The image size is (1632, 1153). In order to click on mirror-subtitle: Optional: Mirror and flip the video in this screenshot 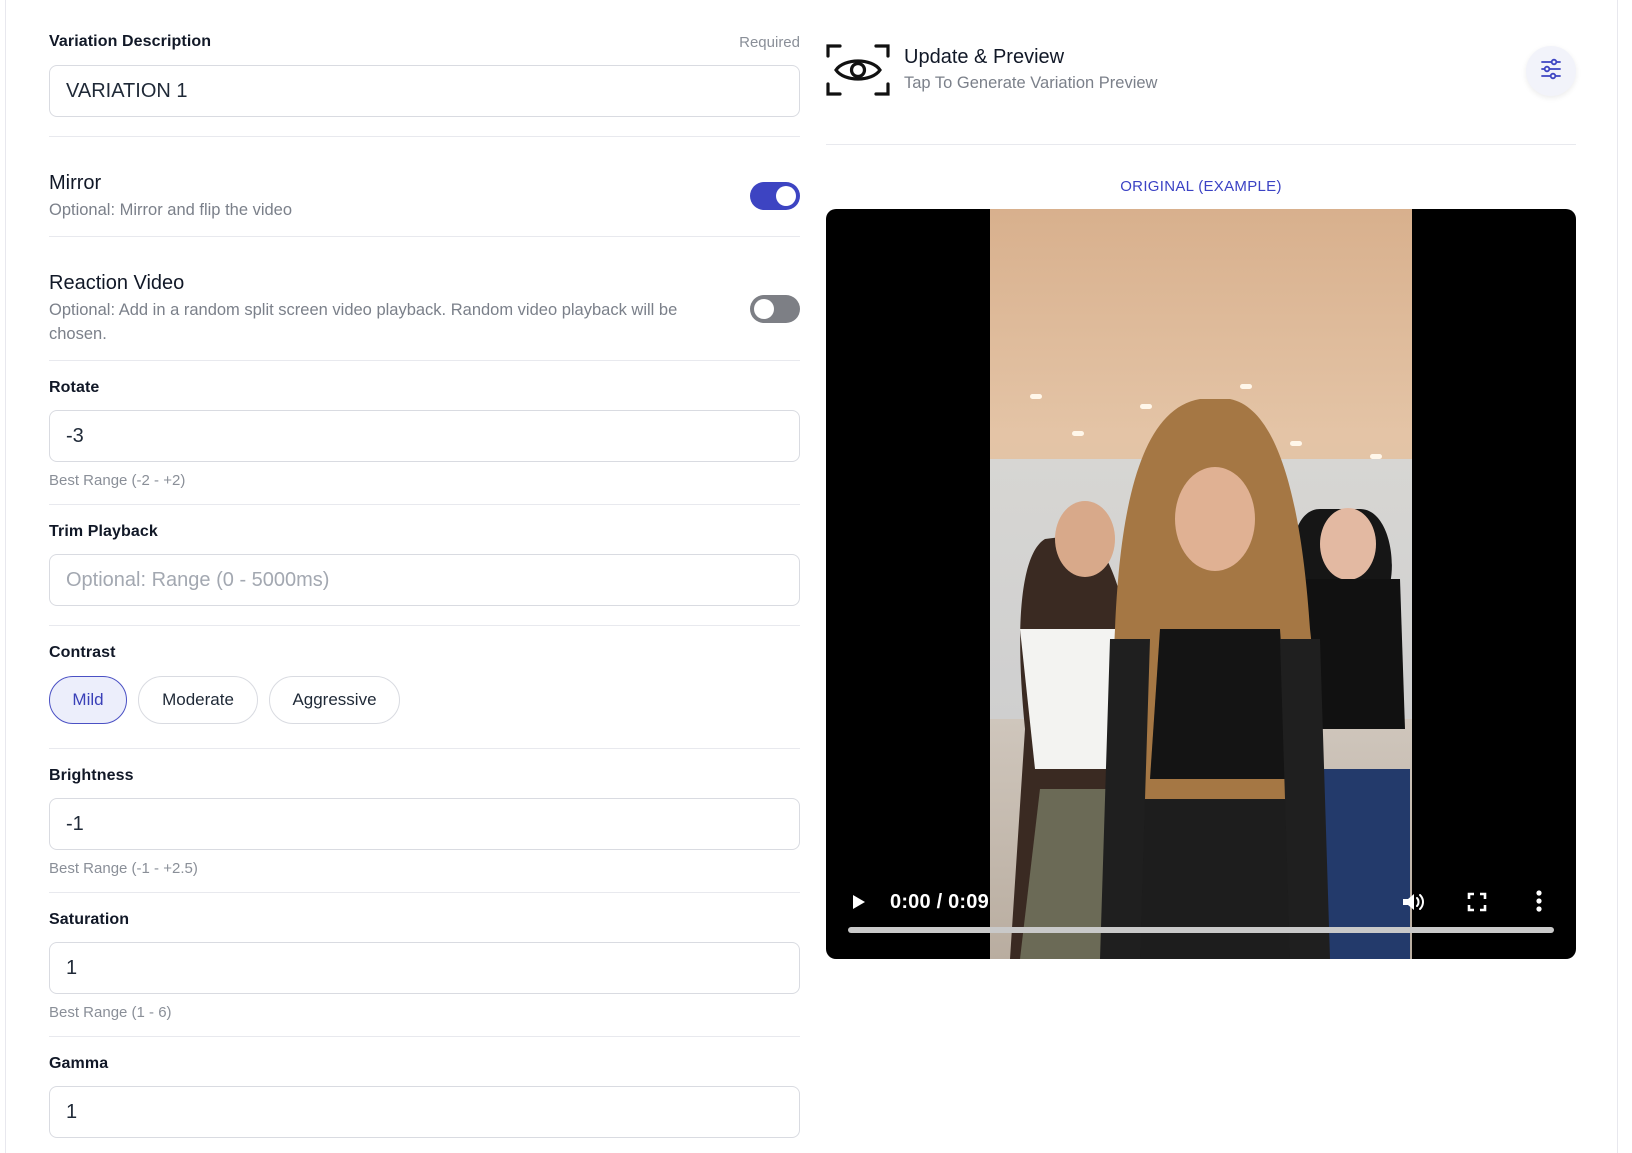, I will do `click(171, 210)`.